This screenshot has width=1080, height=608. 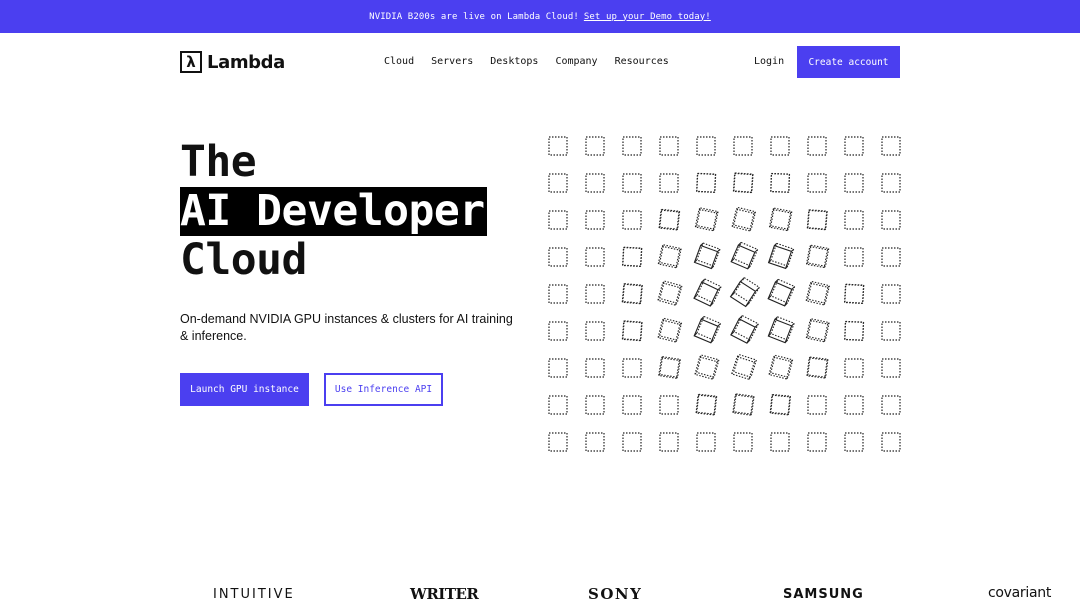 I want to click on headline-line-1: The, so click(x=218, y=162).